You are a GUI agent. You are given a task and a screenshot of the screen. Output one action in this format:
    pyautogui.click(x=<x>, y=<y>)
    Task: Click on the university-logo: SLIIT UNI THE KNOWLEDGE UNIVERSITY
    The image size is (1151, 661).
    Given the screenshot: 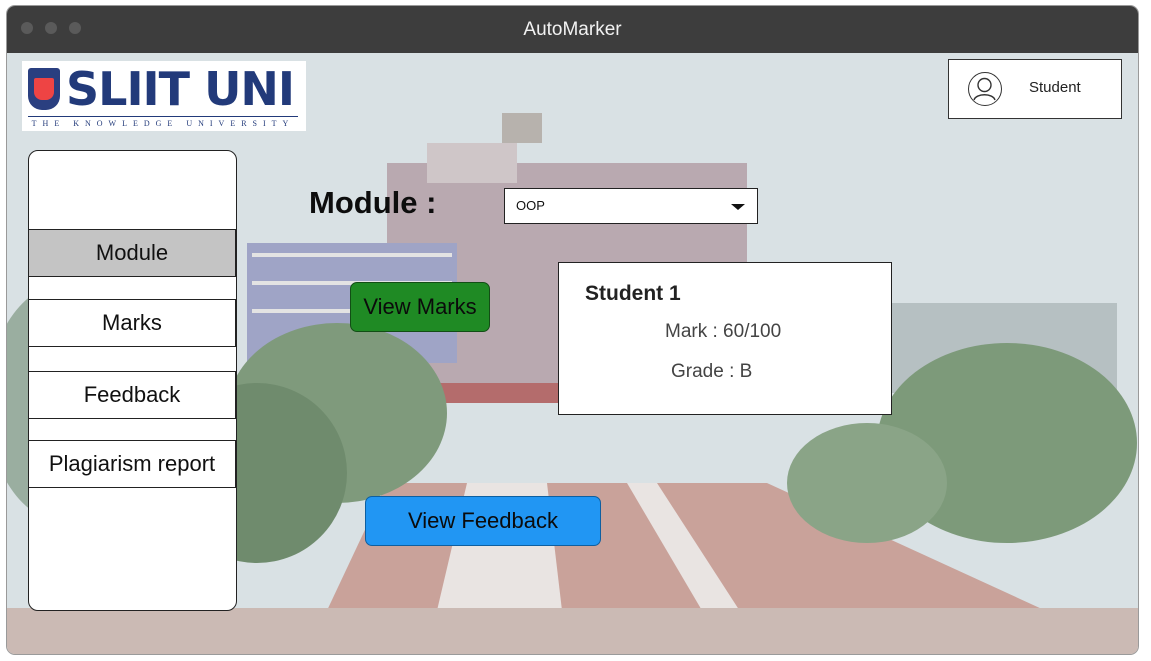 What is the action you would take?
    pyautogui.click(x=164, y=96)
    